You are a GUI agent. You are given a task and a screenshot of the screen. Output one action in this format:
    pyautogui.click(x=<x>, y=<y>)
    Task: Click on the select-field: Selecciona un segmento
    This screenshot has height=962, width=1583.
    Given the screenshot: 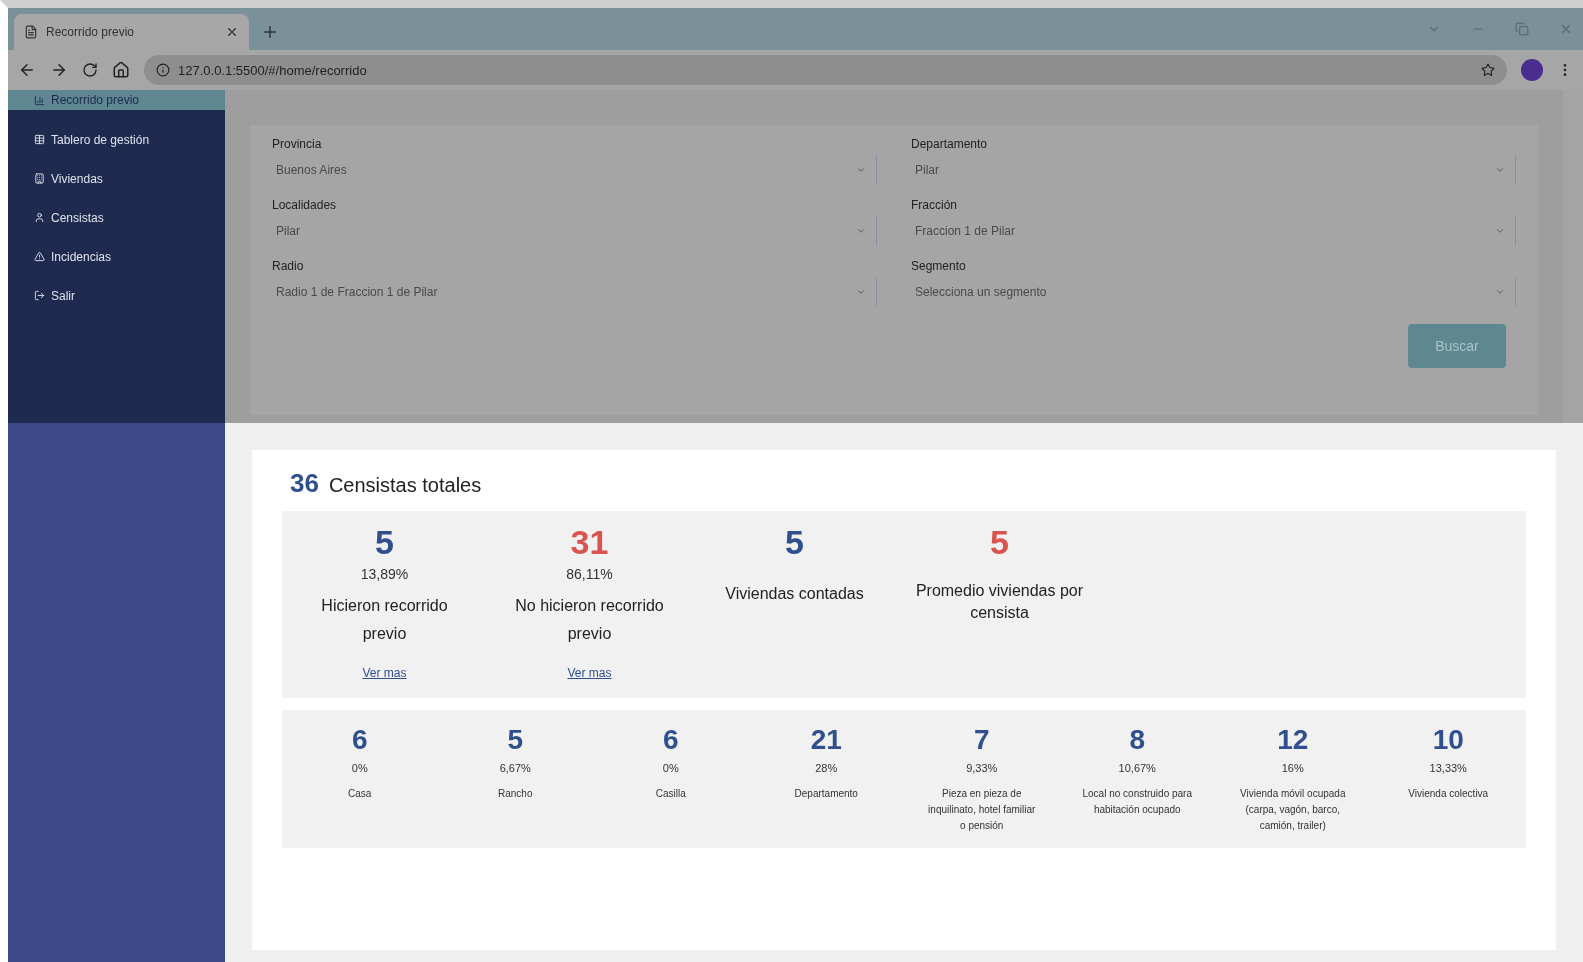 What is the action you would take?
    pyautogui.click(x=1213, y=292)
    